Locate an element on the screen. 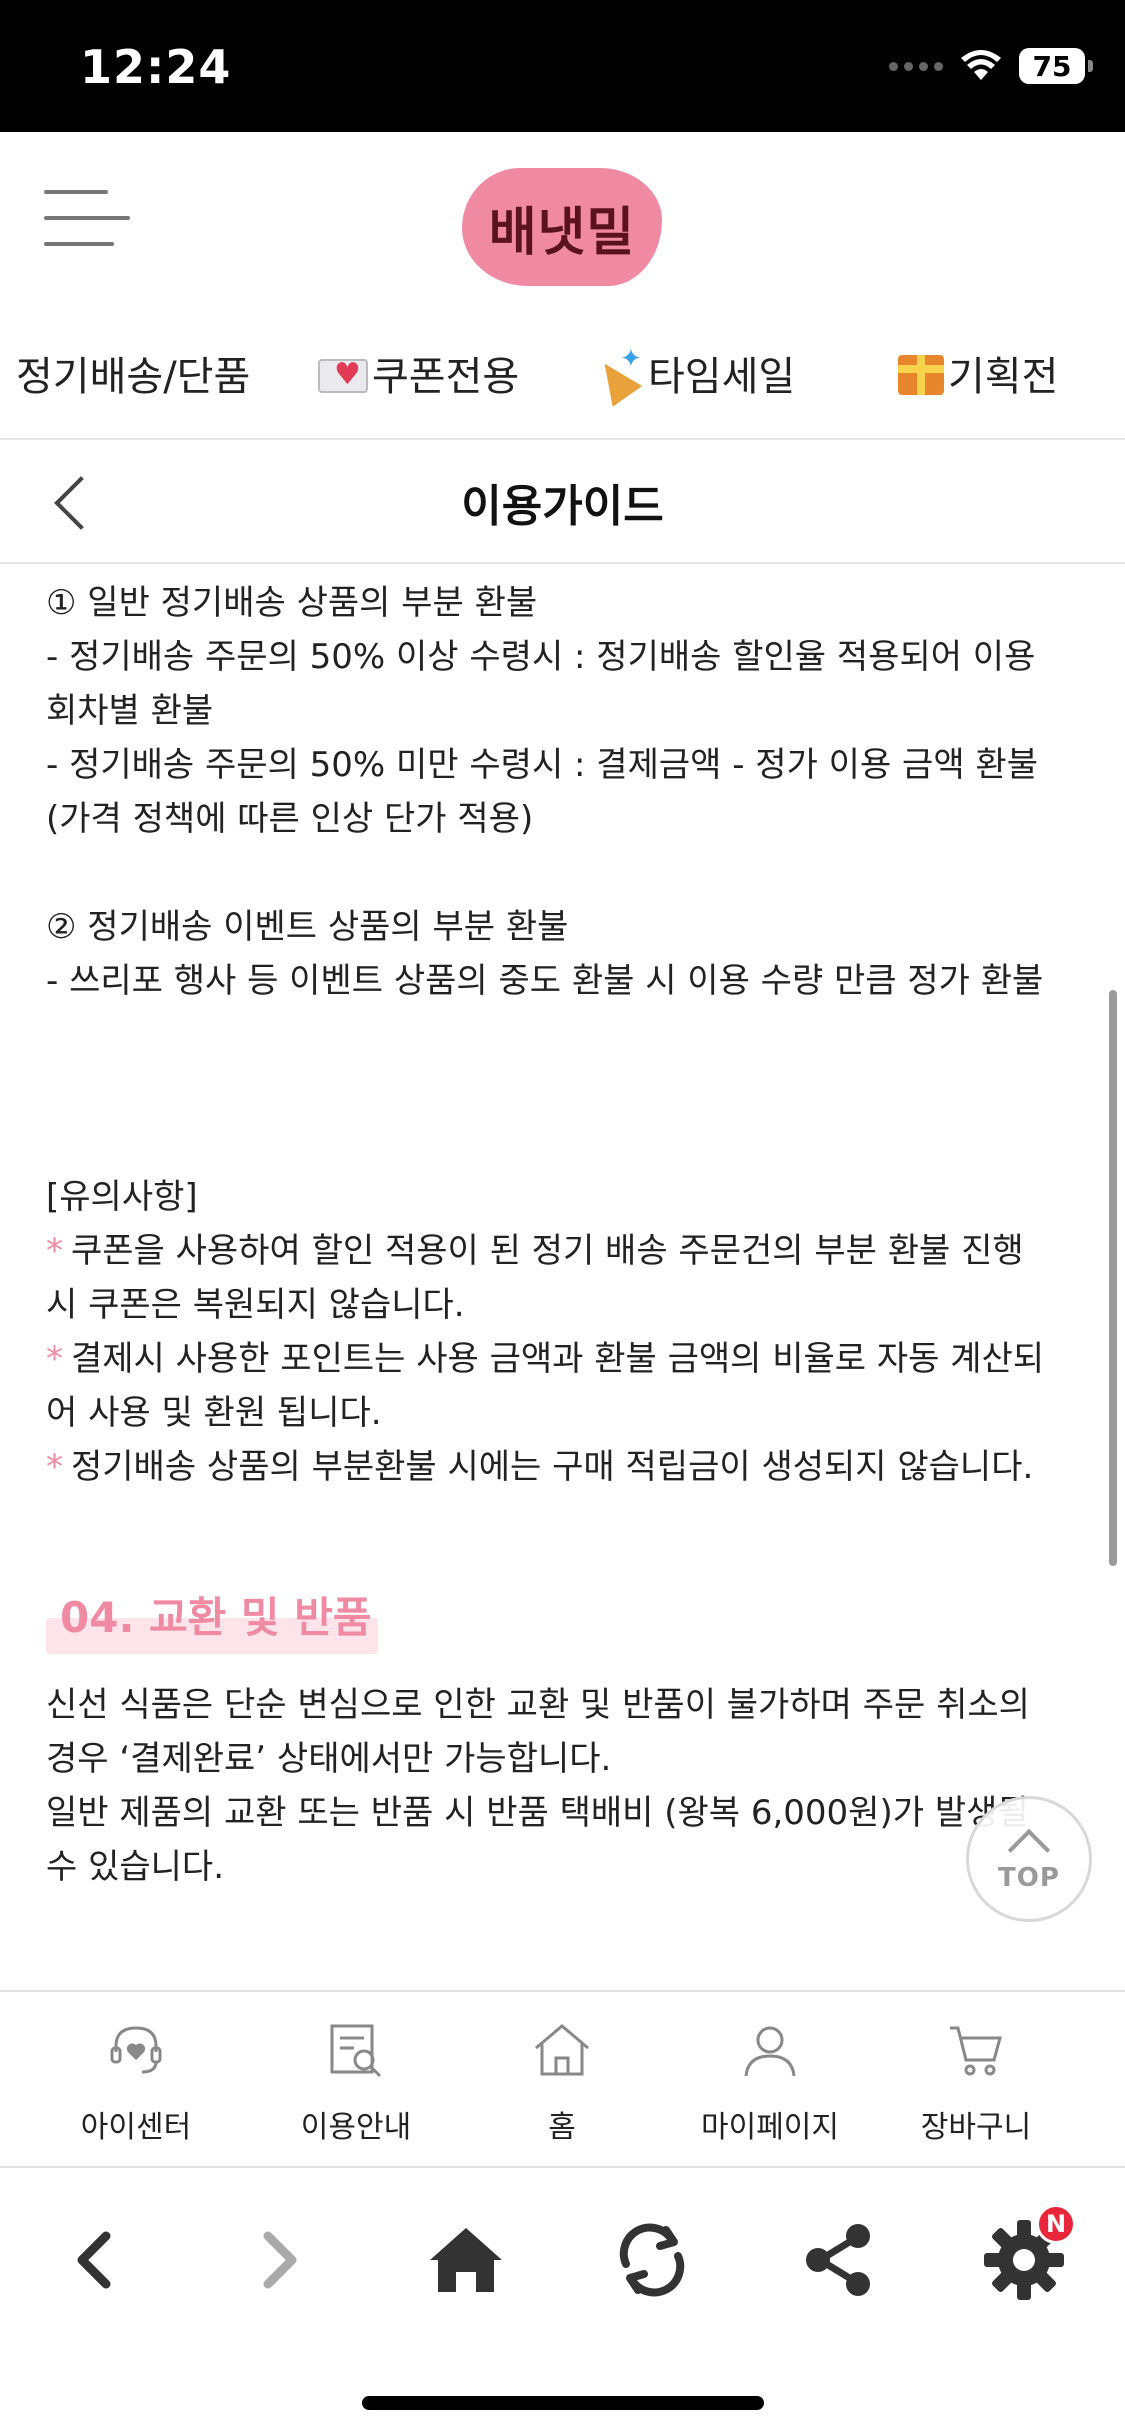 The height and width of the screenshot is (2436, 1125). battery-level: 75 is located at coordinates (1052, 66).